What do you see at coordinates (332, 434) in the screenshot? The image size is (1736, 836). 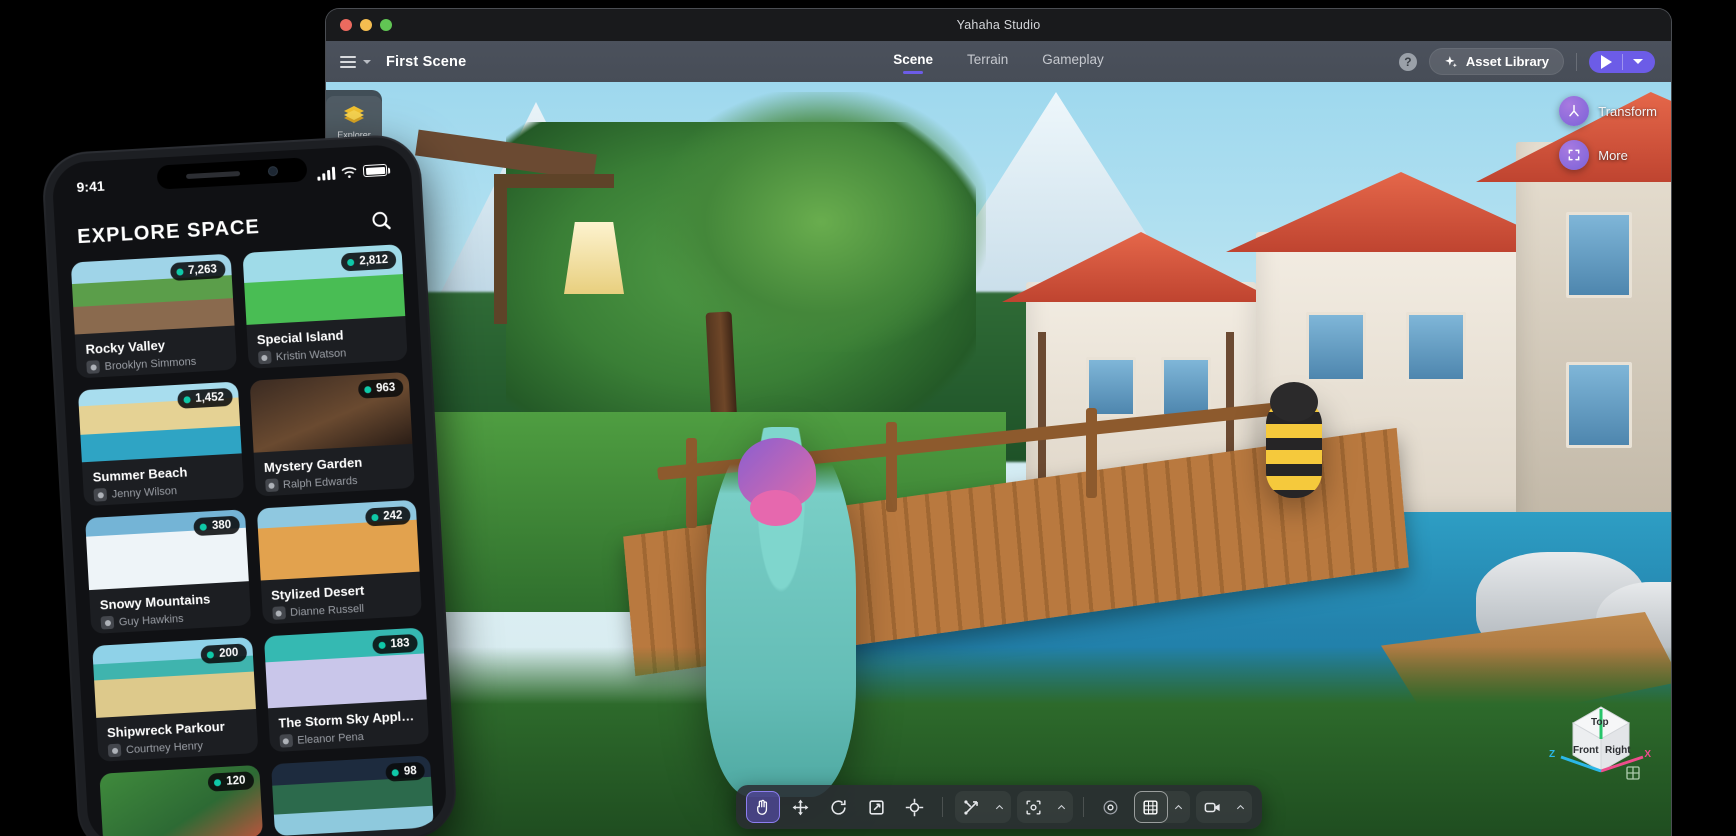 I see `list-item: 963 Mystery Garden Ralph Edwards` at bounding box center [332, 434].